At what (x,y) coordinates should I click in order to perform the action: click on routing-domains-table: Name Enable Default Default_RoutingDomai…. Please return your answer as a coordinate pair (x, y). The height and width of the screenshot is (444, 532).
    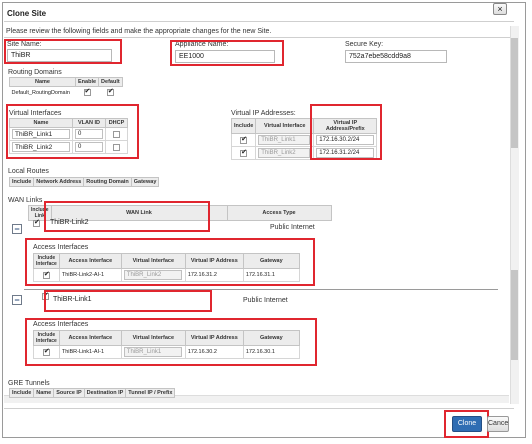
    Looking at the image, I should click on (66, 88).